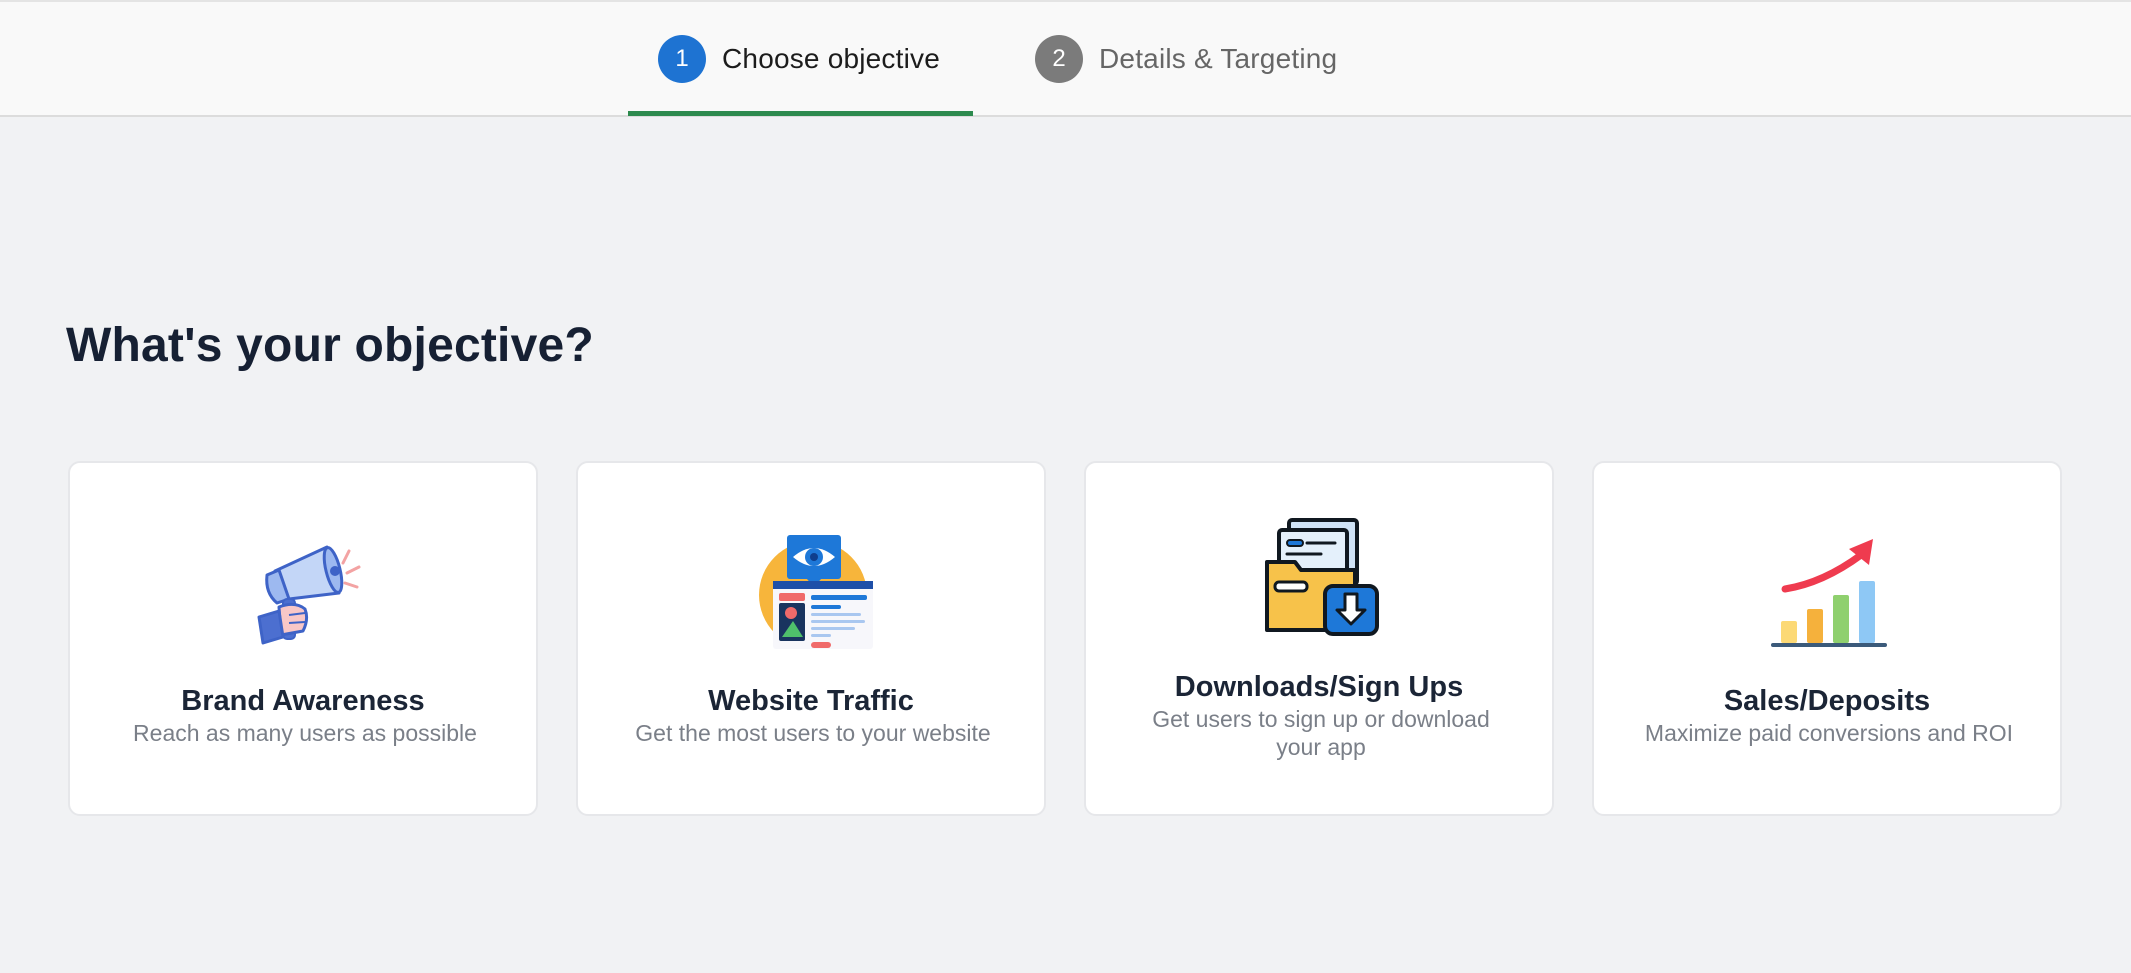  What do you see at coordinates (305, 733) in the screenshot?
I see `card-description: Reach as many users as possible` at bounding box center [305, 733].